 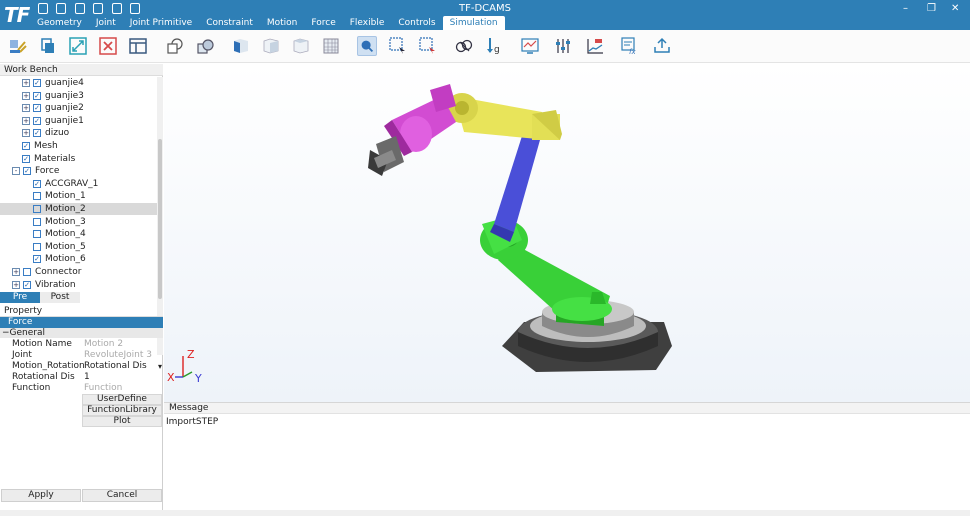 I want to click on panel-tabs: Pre Post, so click(x=40, y=297).